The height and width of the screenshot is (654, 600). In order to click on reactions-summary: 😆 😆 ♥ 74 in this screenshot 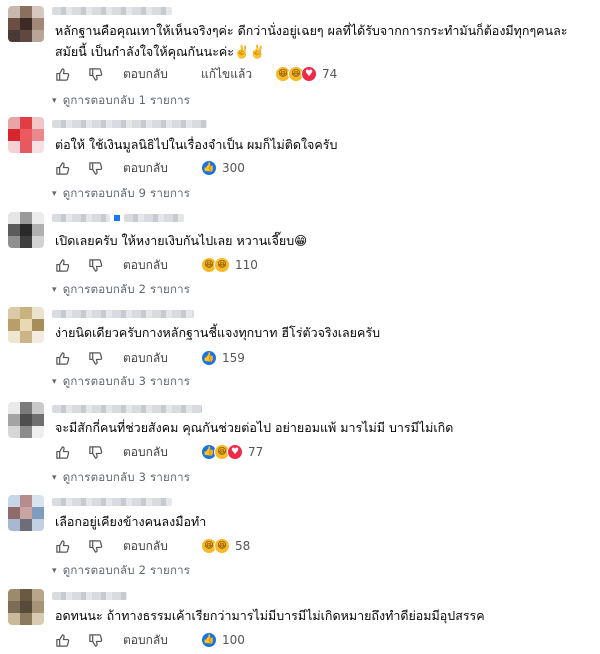, I will do `click(306, 74)`.